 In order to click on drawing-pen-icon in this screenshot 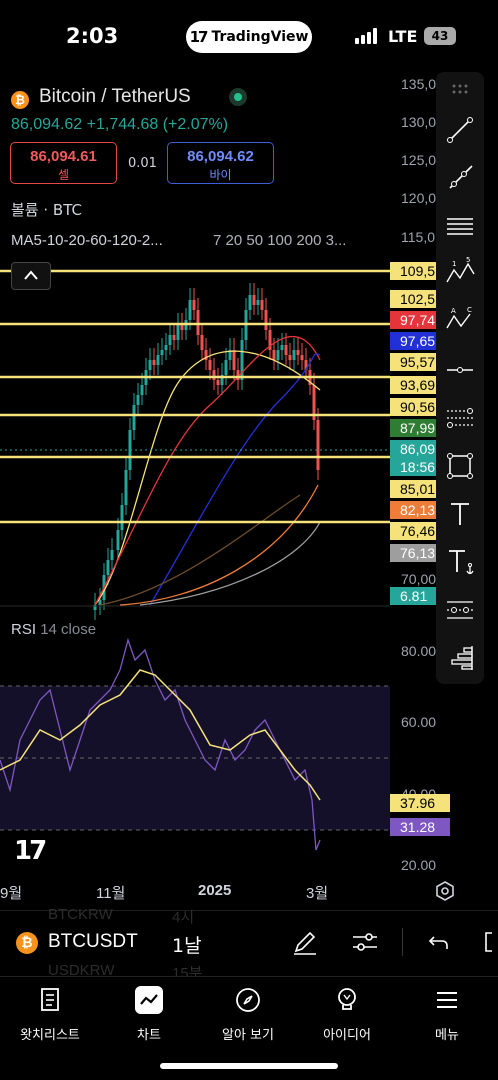, I will do `click(305, 942)`.